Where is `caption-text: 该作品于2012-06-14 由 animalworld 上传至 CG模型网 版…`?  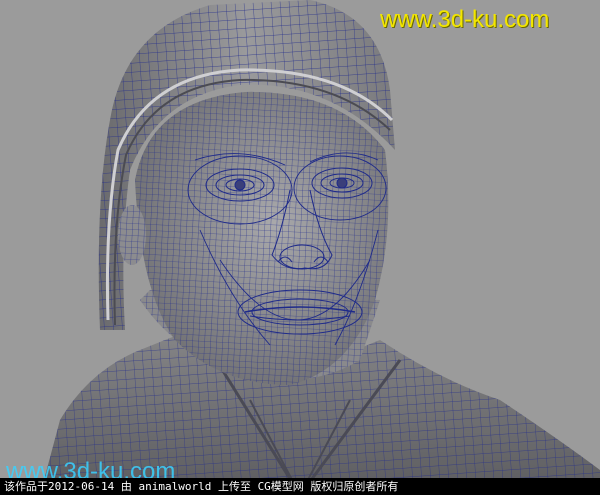
caption-text: 该作品于2012-06-14 由 animalworld 上传至 CG模型网 版… is located at coordinates (201, 486).